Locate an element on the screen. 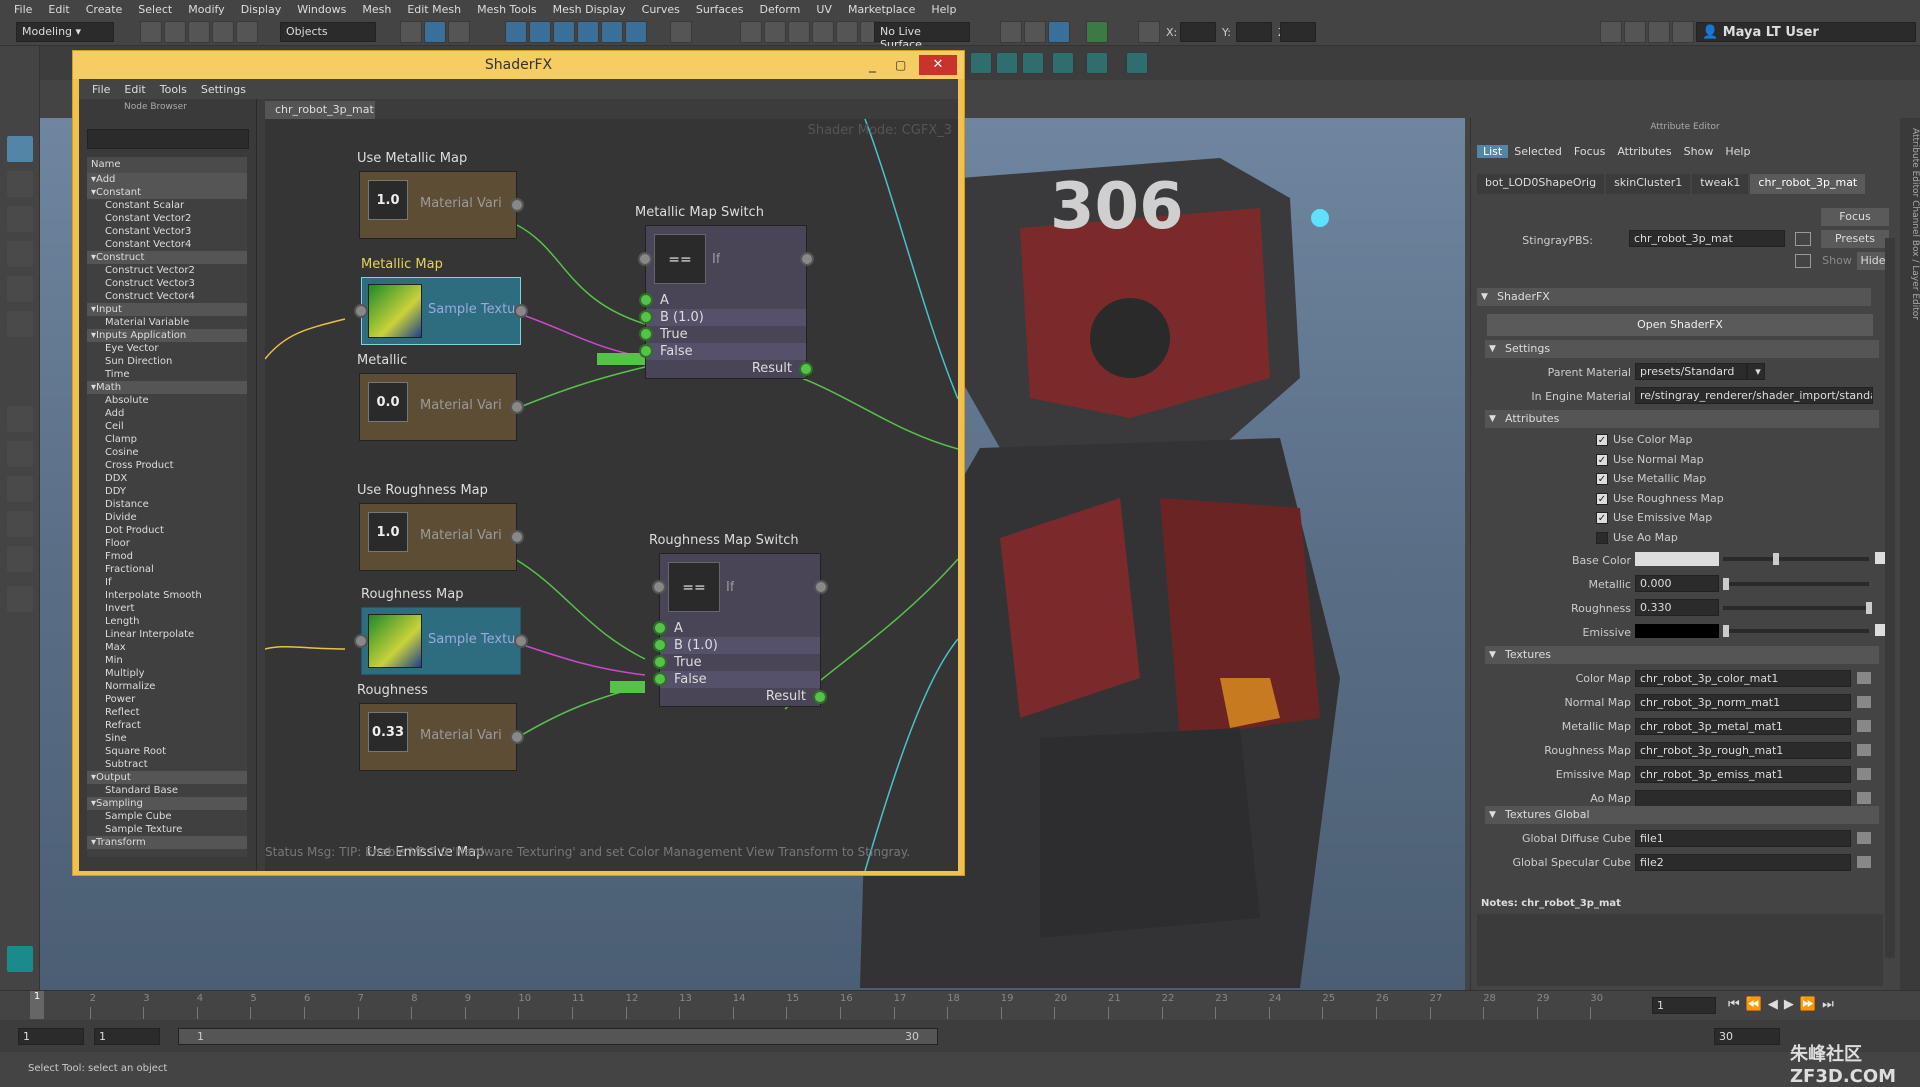 This screenshot has height=1087, width=1920. node-list-item: ▾Output is located at coordinates (167, 777).